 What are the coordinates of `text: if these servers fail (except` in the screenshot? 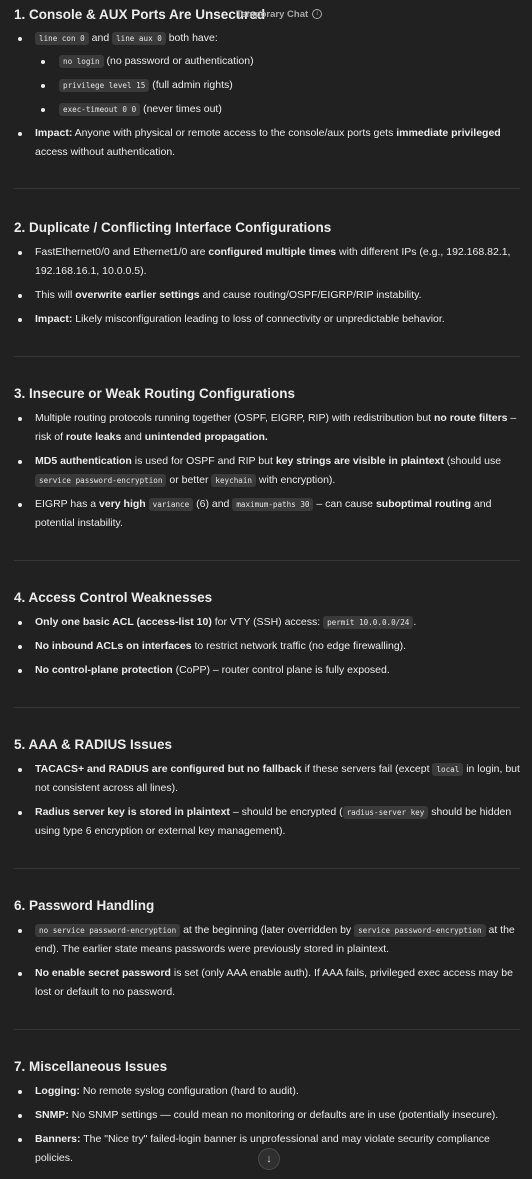 It's located at (367, 769).